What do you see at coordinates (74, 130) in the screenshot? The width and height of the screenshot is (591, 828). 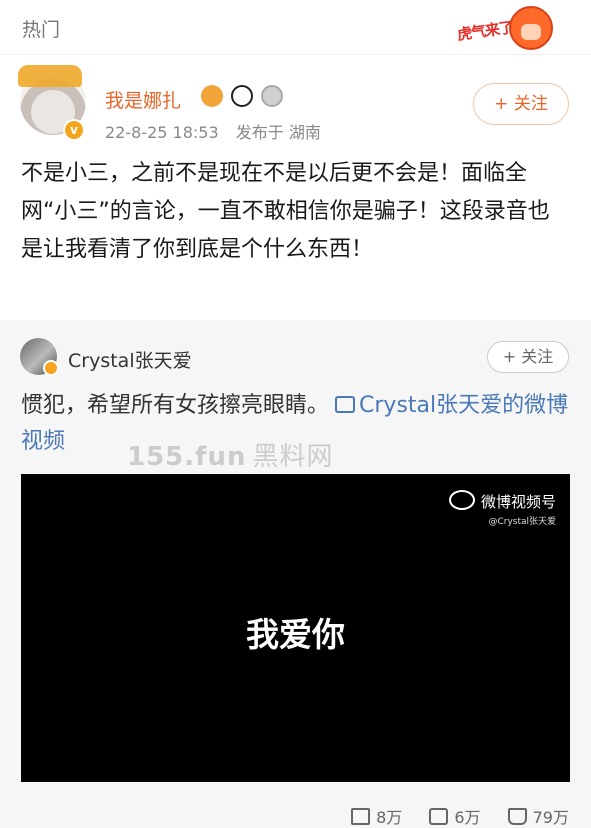 I see `verified-icon: v` at bounding box center [74, 130].